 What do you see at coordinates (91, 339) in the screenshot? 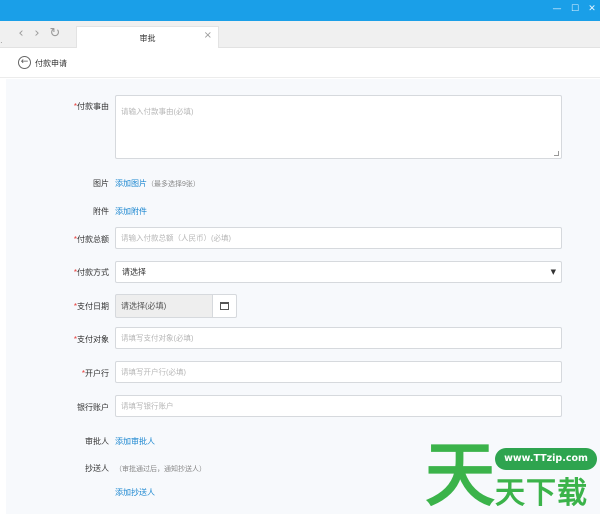
I see `payee-label: *支付对象` at bounding box center [91, 339].